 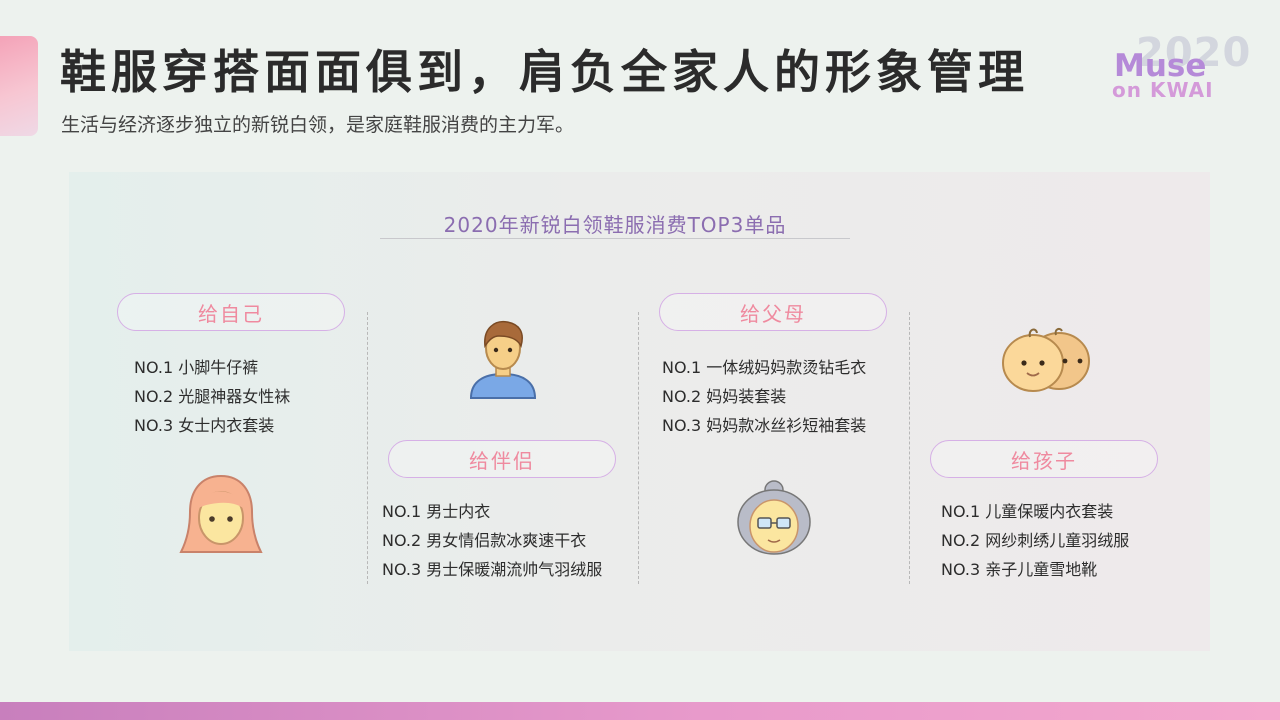 What do you see at coordinates (318, 125) in the screenshot?
I see `page-subtitle: 生活与经济逐步独立的新锐白领，是家庭鞋服消费的主力军。` at bounding box center [318, 125].